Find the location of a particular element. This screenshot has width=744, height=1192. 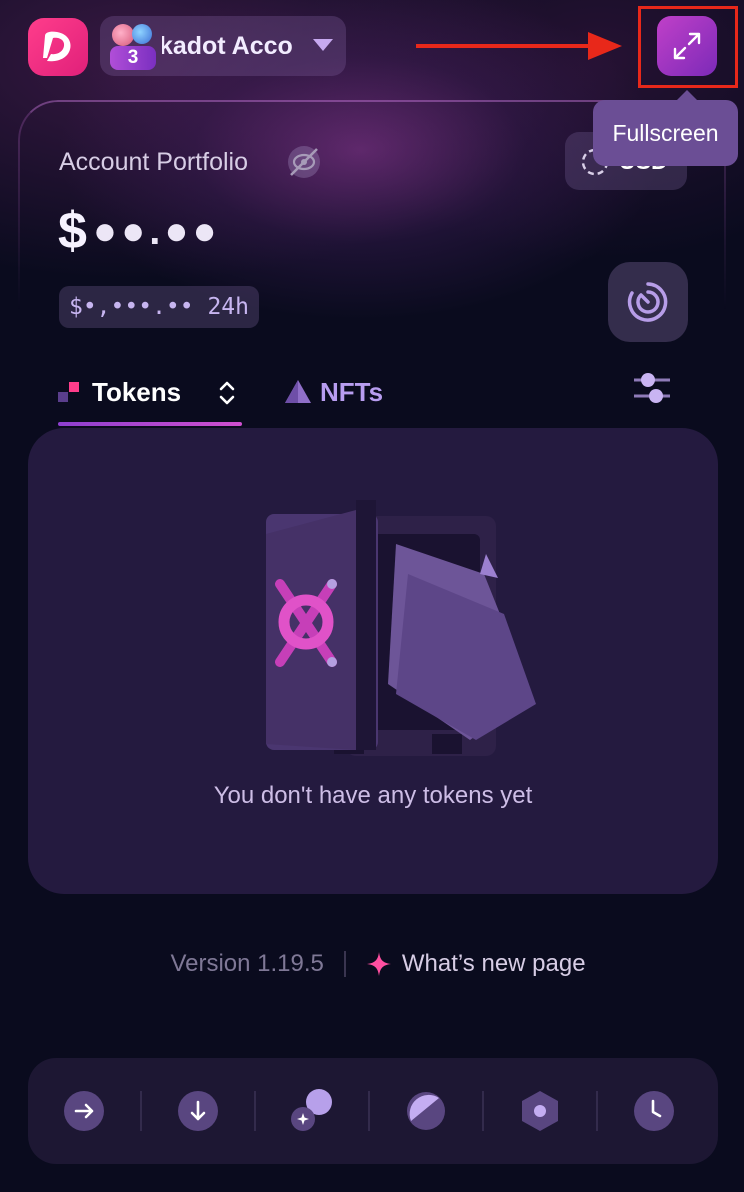

nav-receive-button is located at coordinates (198, 1111).